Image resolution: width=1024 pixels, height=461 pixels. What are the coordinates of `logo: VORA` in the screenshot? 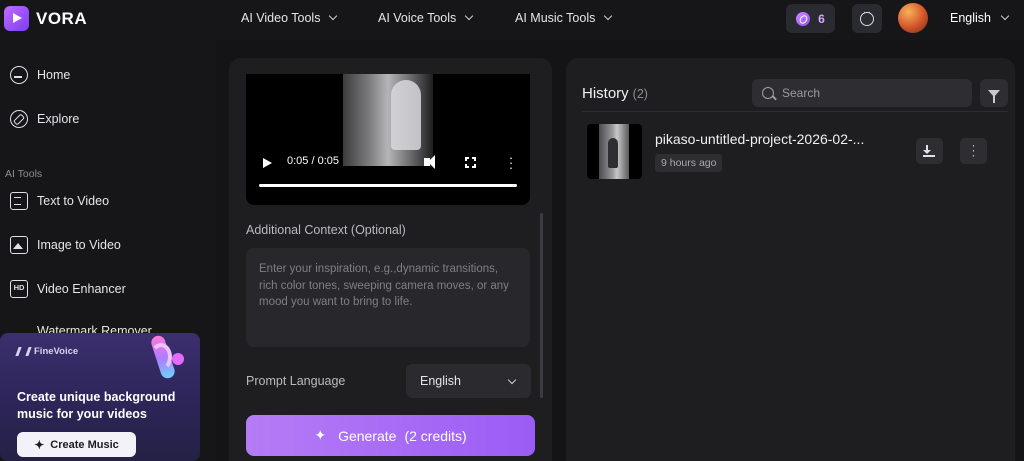 It's located at (45, 18).